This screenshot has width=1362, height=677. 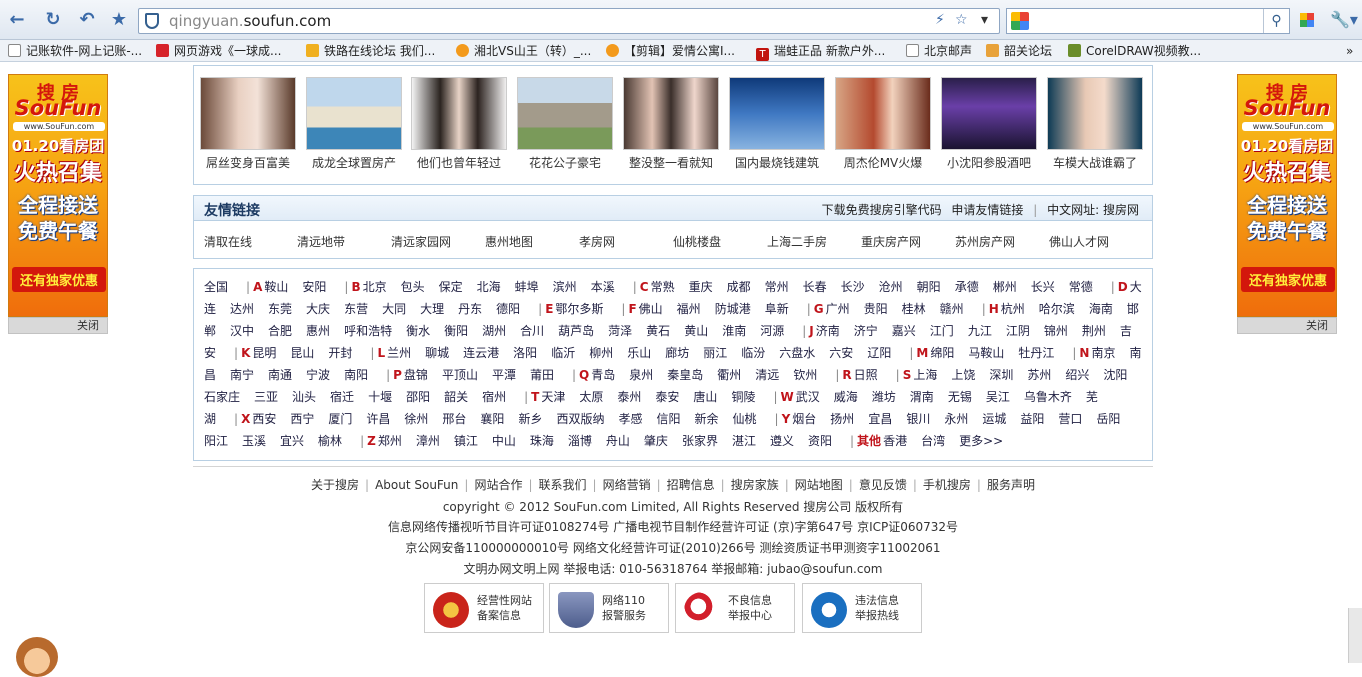 I want to click on photo-caption: 他们也曾年轻过, so click(x=459, y=162).